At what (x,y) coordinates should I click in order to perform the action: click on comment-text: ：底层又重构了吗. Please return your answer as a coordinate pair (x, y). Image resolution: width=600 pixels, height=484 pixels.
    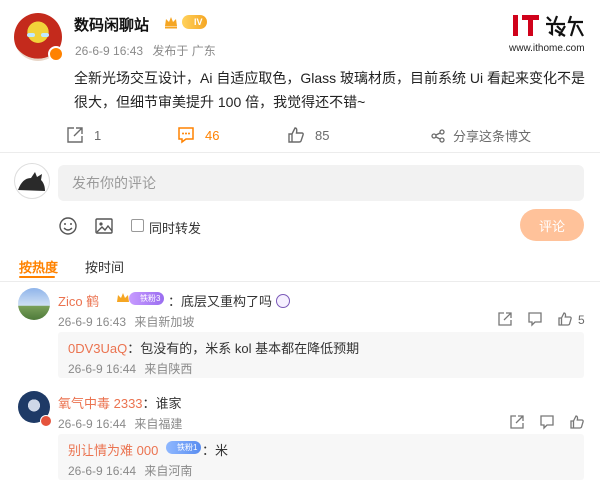
    Looking at the image, I should click on (229, 300).